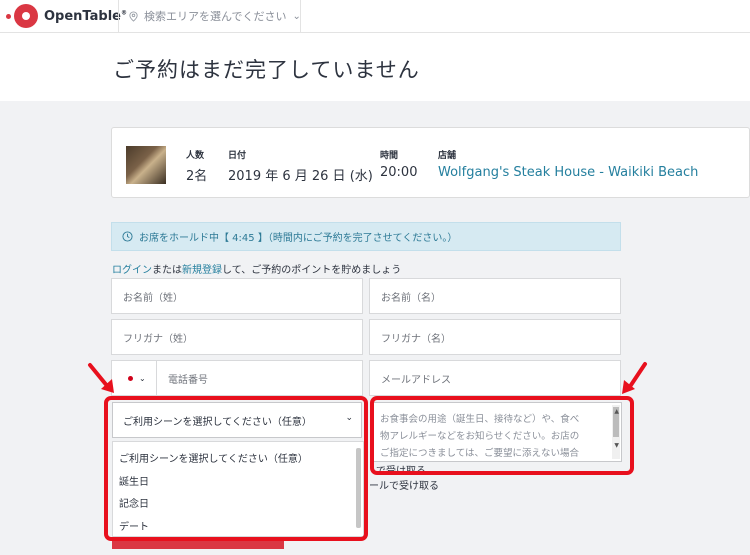 This screenshot has width=750, height=555. Describe the element at coordinates (133, 16) in the screenshot. I see `location-pin-icon` at that location.